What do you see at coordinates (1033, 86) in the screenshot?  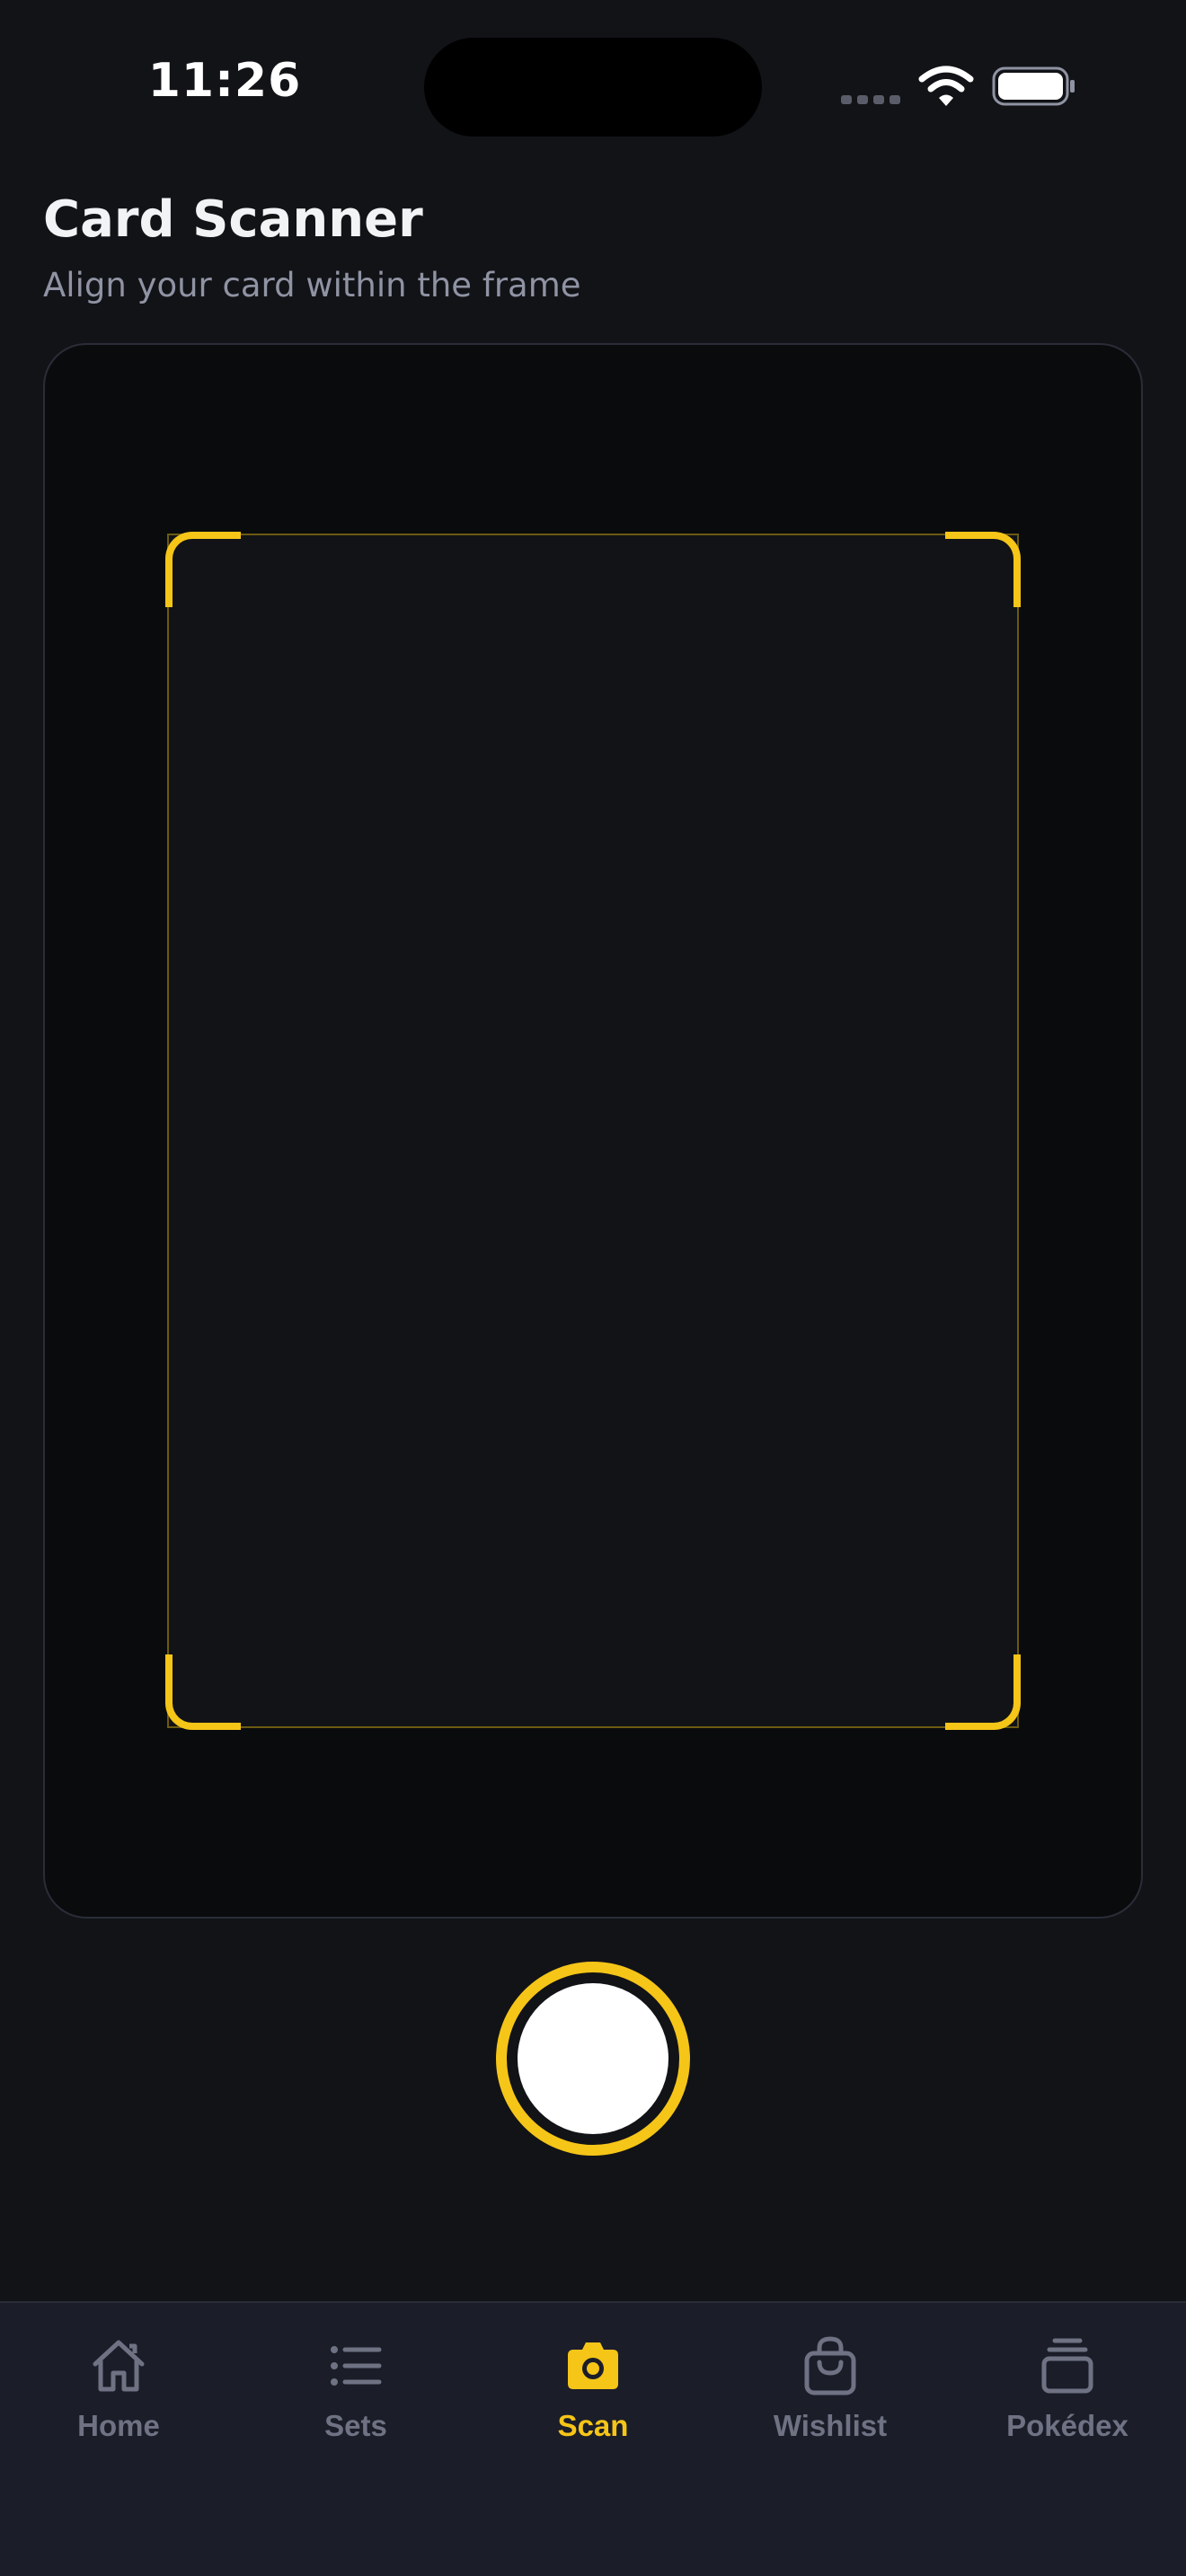 I see `battery-icon` at bounding box center [1033, 86].